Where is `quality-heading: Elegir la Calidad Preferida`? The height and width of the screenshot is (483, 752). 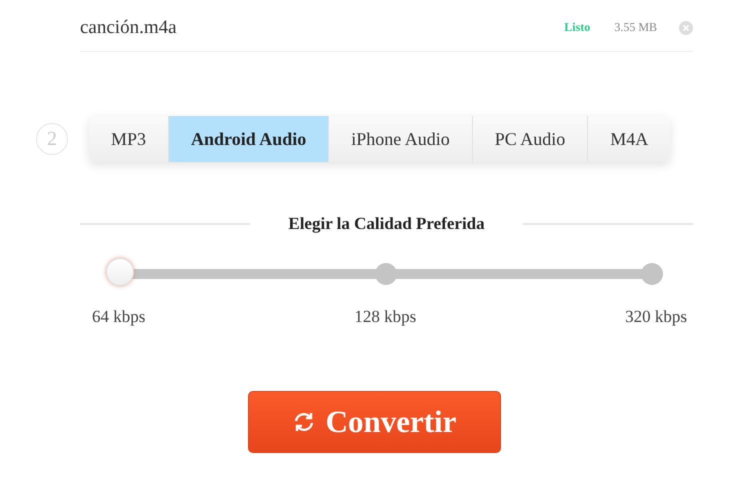
quality-heading: Elegir la Calidad Preferida is located at coordinates (386, 224).